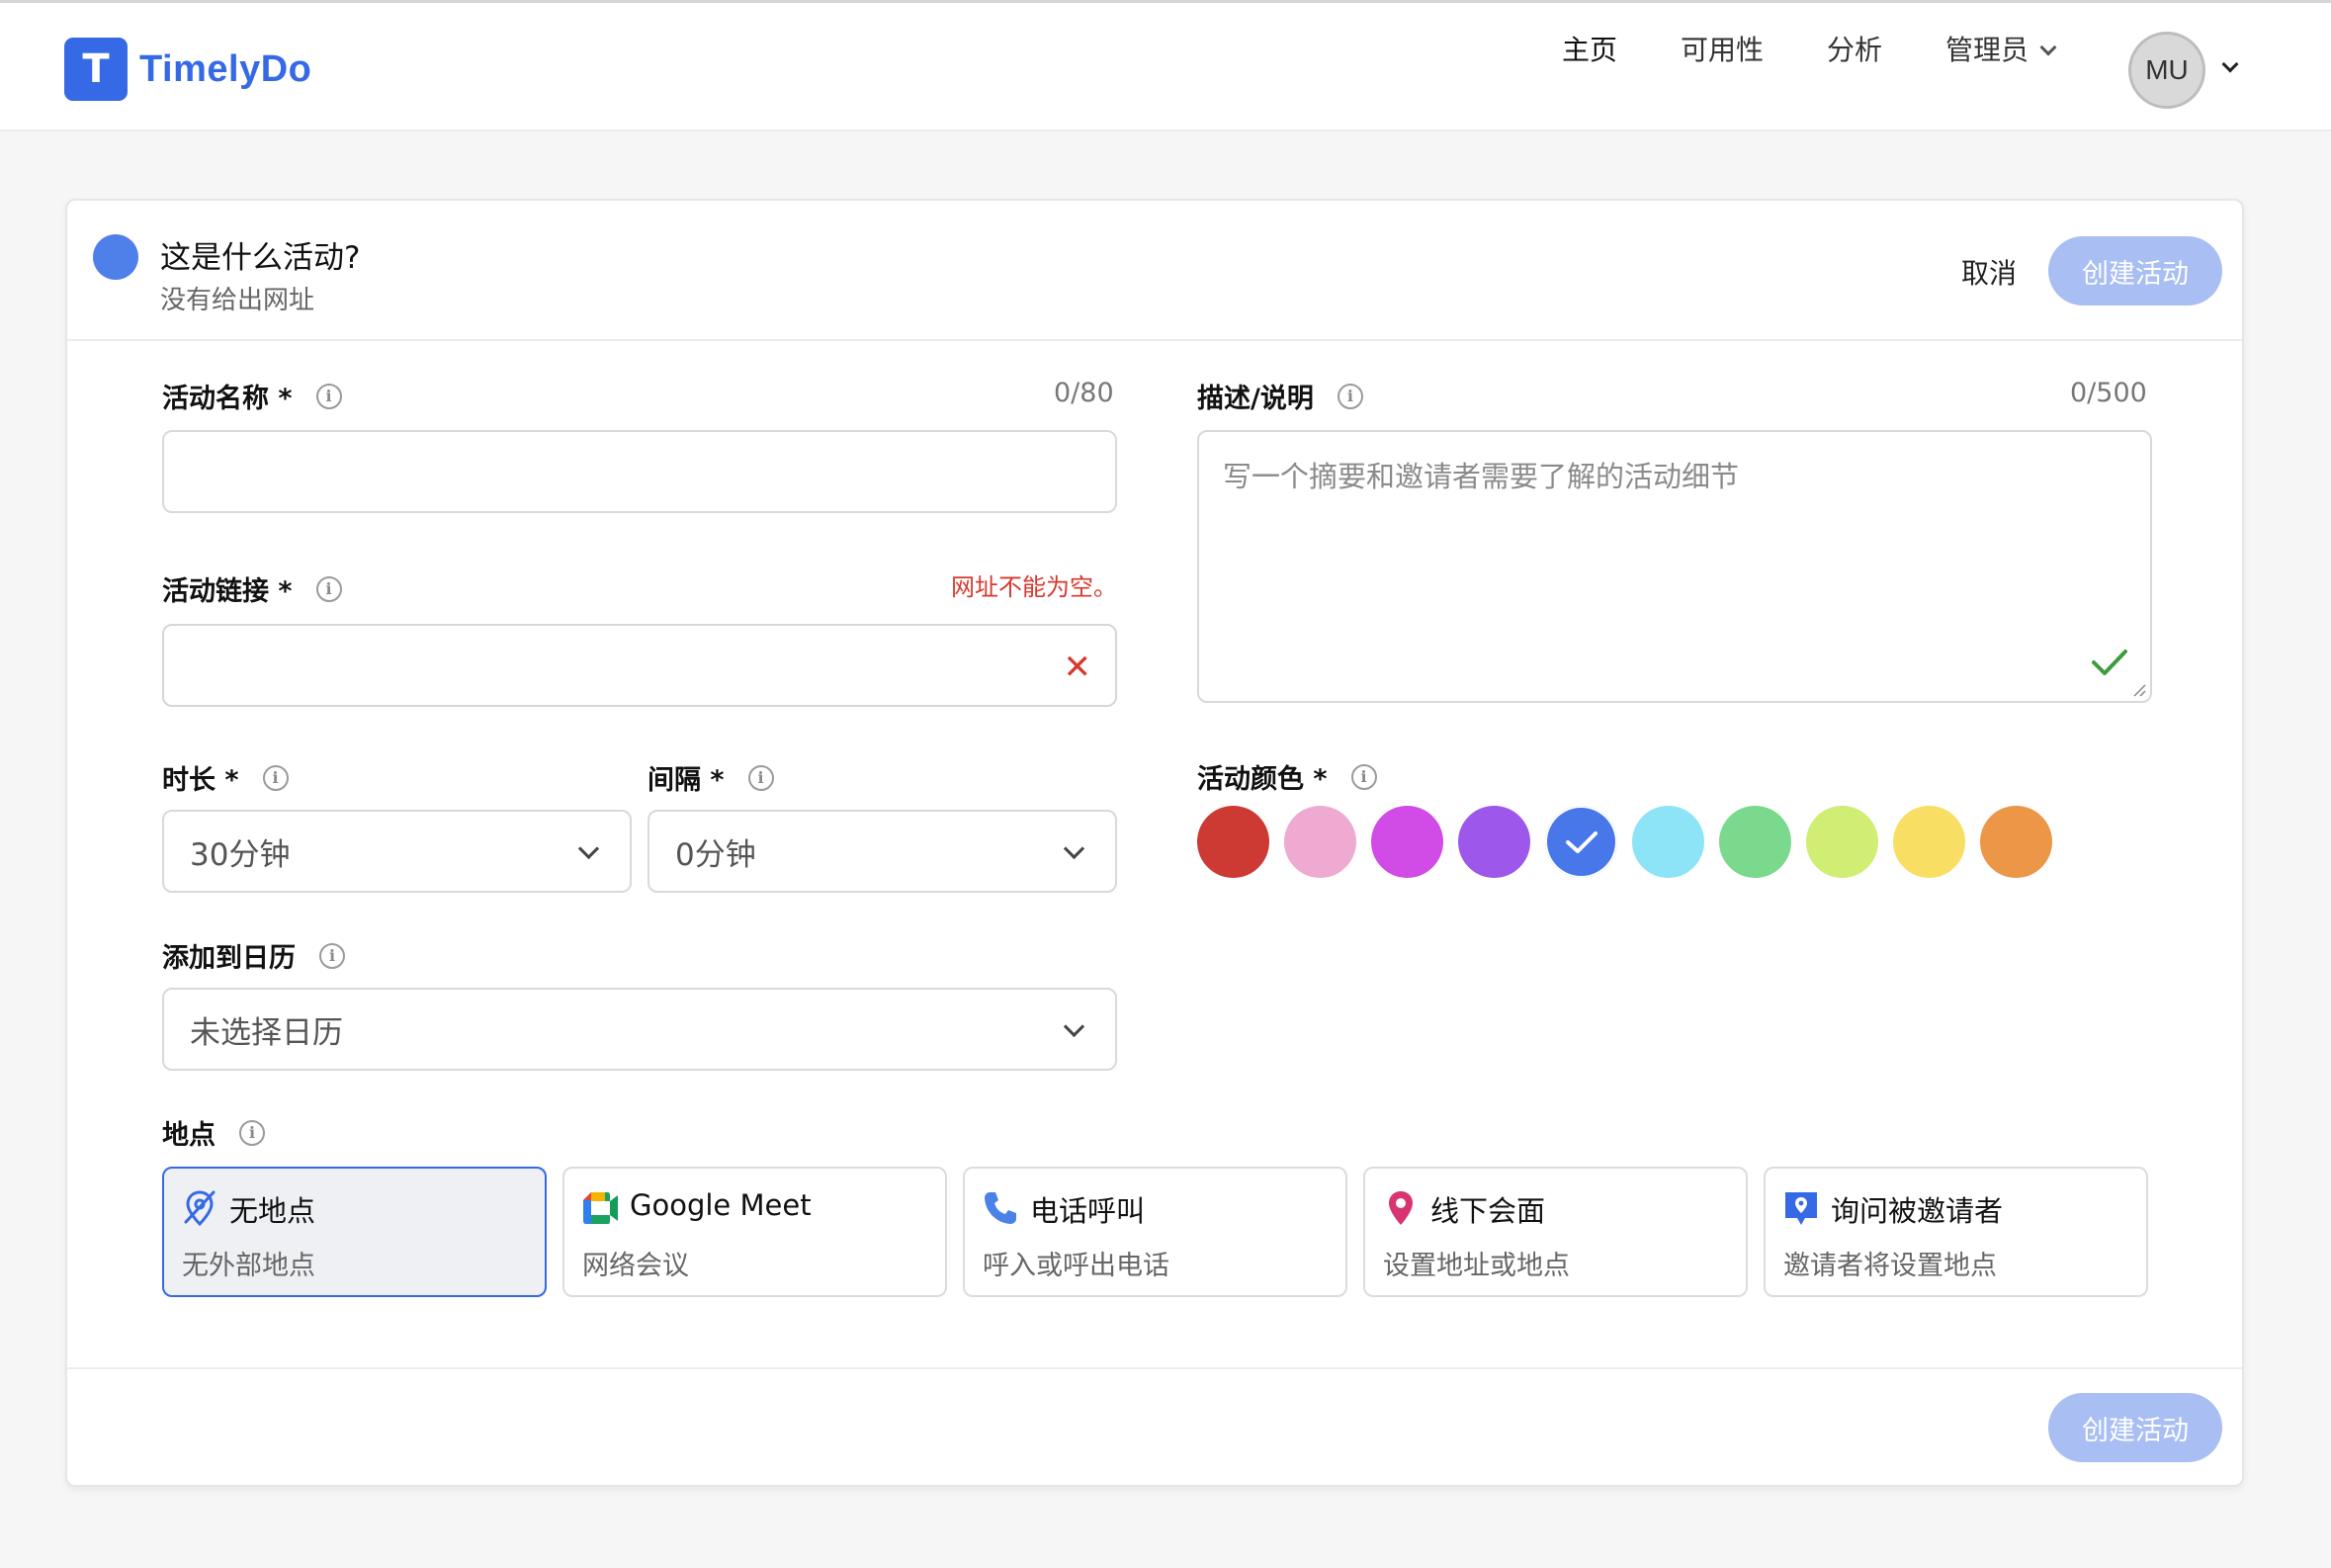  What do you see at coordinates (249, 1266) in the screenshot?
I see `location-subtitle: 无外部地点` at bounding box center [249, 1266].